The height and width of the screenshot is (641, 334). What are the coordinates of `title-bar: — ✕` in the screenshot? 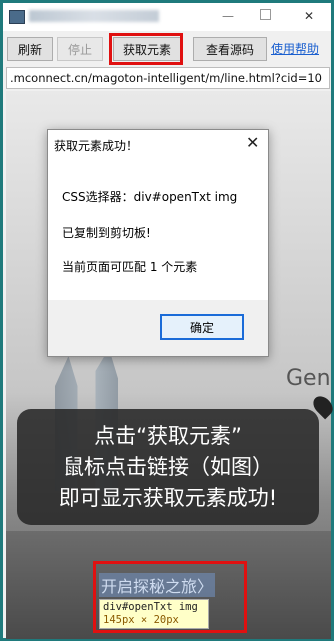 It's located at (167, 17).